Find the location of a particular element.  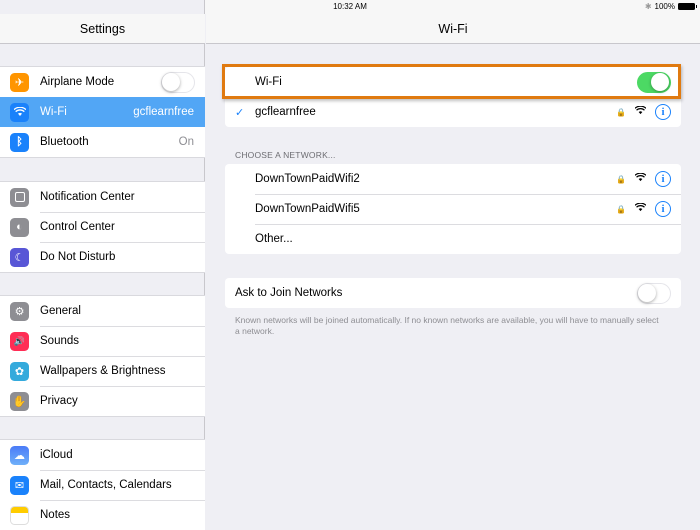

sidebar-item-wifi: Wi-Fi gcflearnfree is located at coordinates (102, 112).